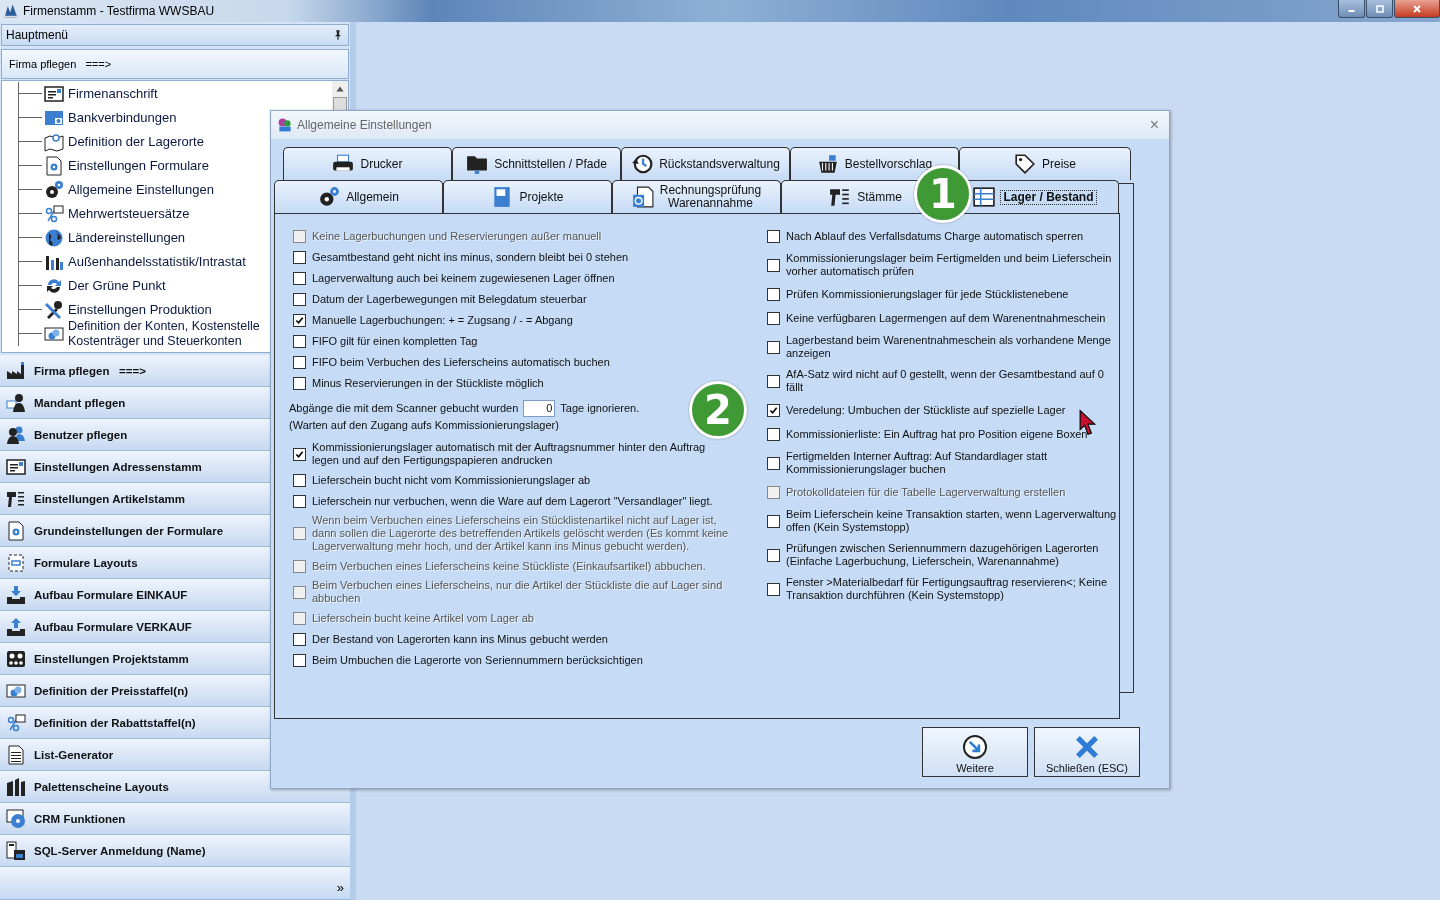 Image resolution: width=1440 pixels, height=900 pixels. Describe the element at coordinates (285, 125) in the screenshot. I see `settings-app-icon` at that location.